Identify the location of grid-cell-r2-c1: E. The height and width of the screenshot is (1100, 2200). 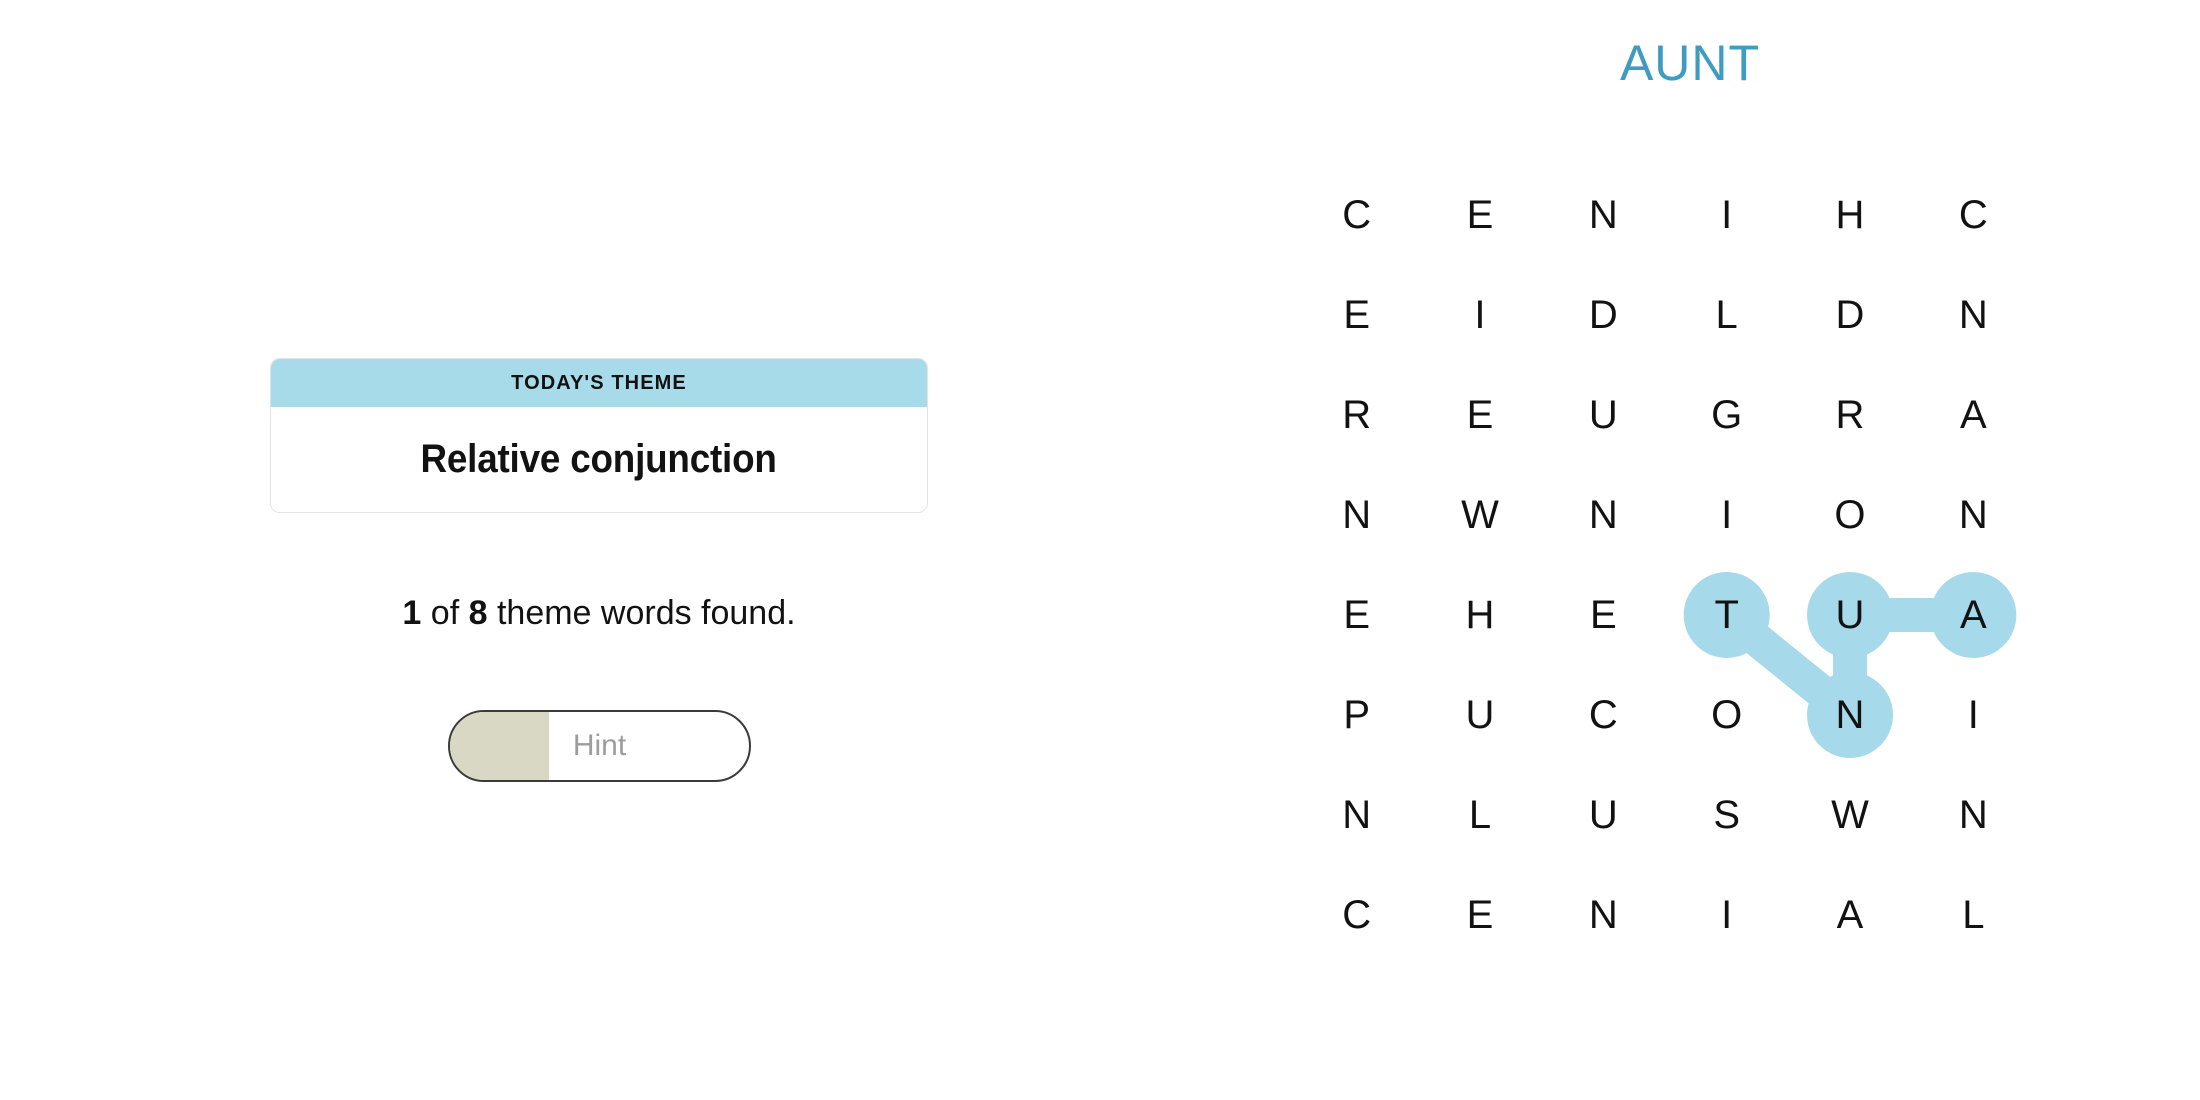
(1479, 415).